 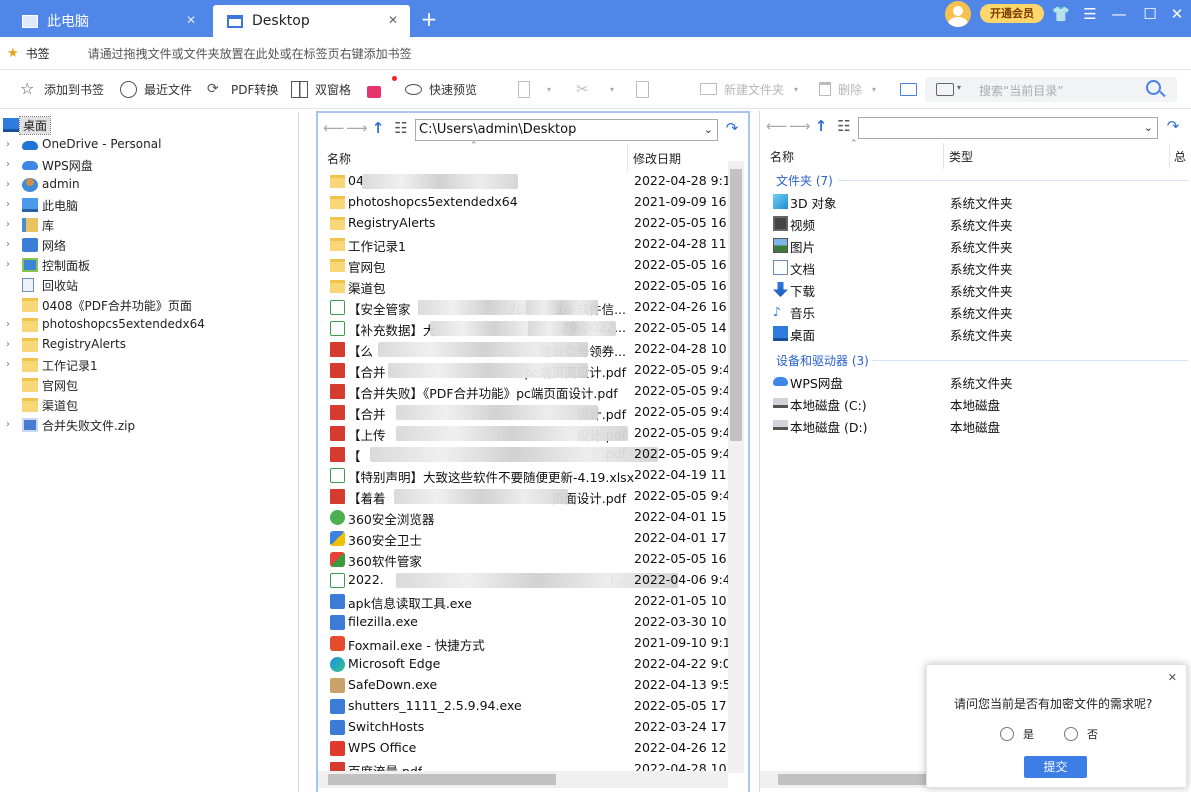 I want to click on radio-yes, so click(x=1007, y=734).